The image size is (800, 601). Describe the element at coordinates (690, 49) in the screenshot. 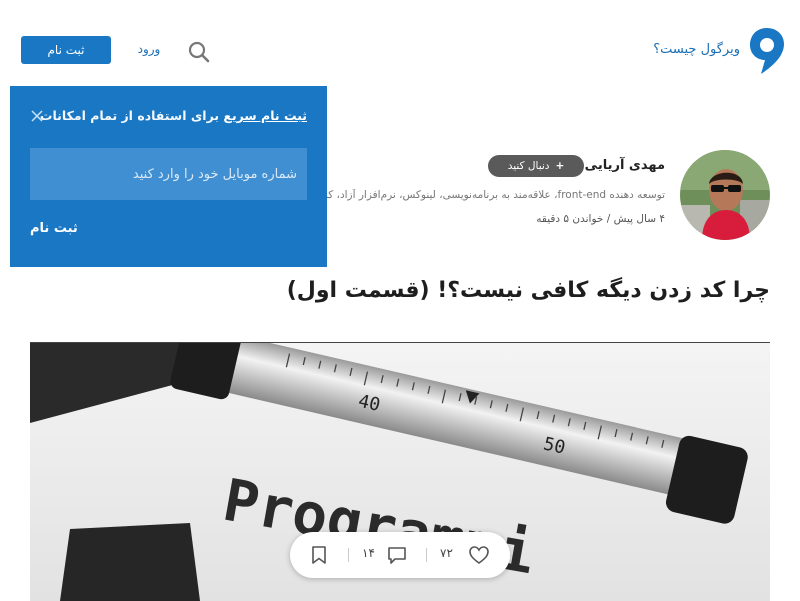

I see `about-virgool-link: ویرگول چیست؟` at that location.